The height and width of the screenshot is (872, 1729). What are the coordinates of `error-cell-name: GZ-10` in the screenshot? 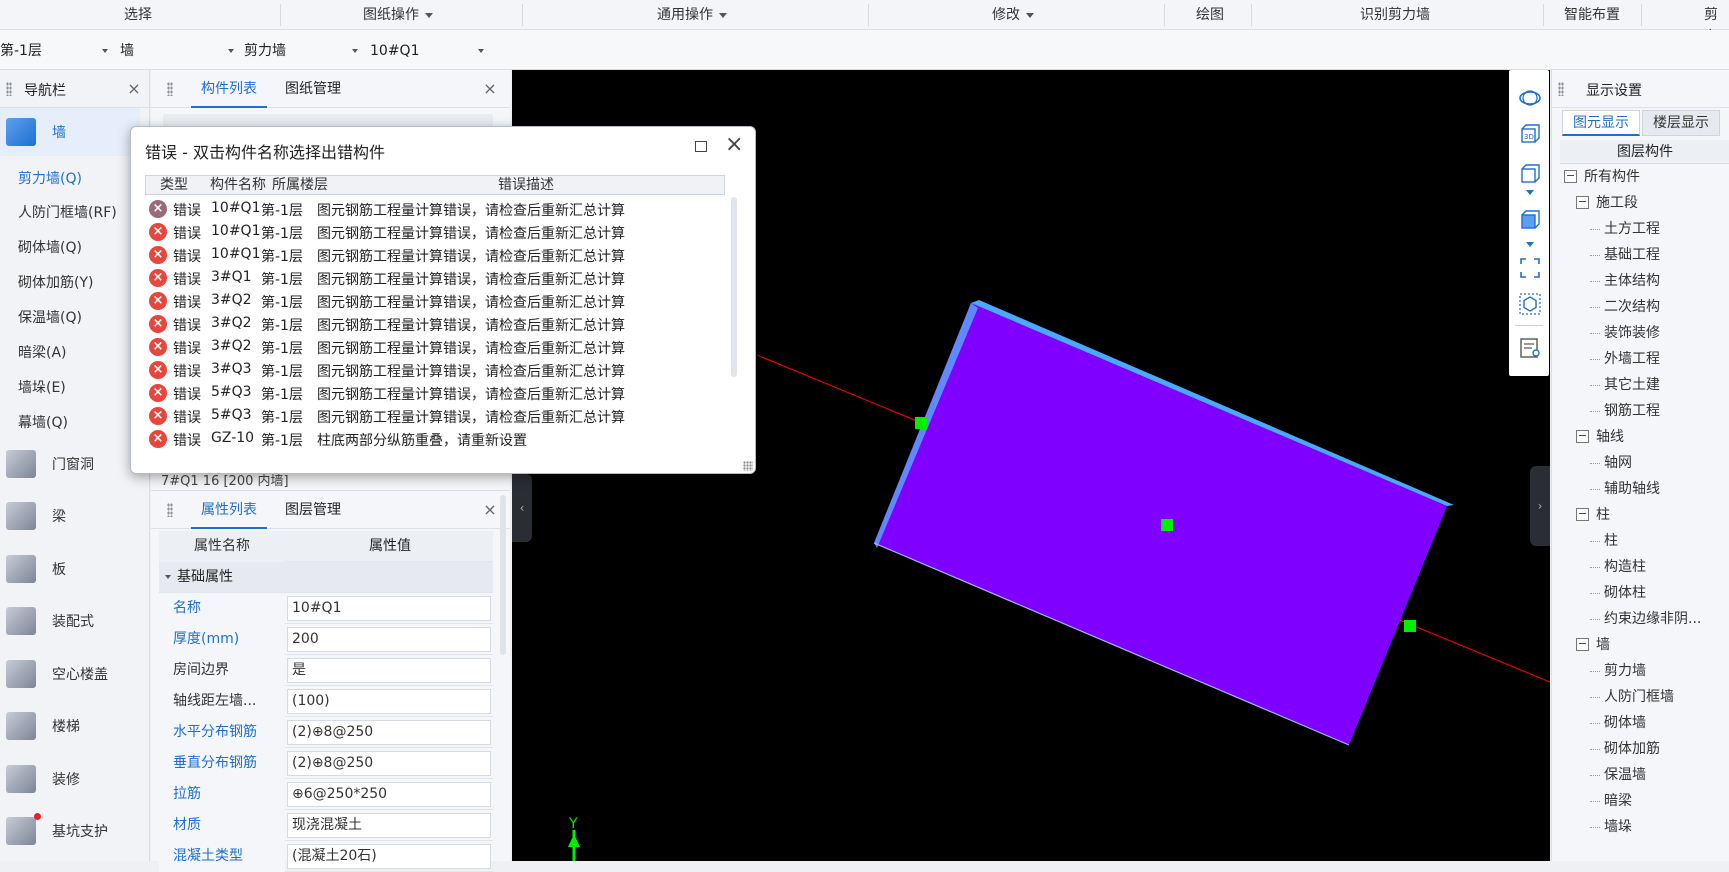 It's located at (232, 438).